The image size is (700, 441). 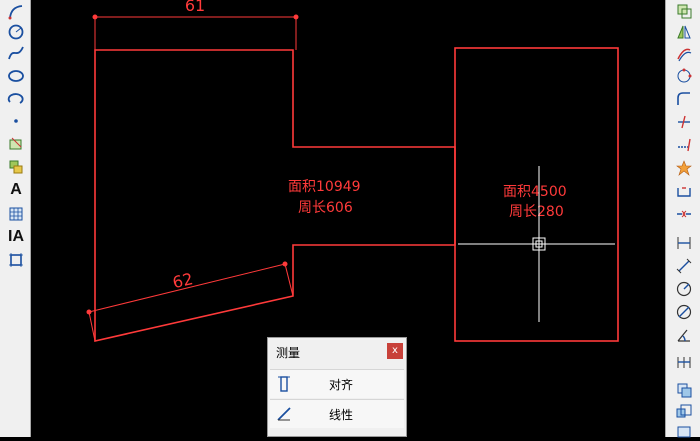 What do you see at coordinates (284, 384) in the screenshot?
I see `aligned-dimension-icon` at bounding box center [284, 384].